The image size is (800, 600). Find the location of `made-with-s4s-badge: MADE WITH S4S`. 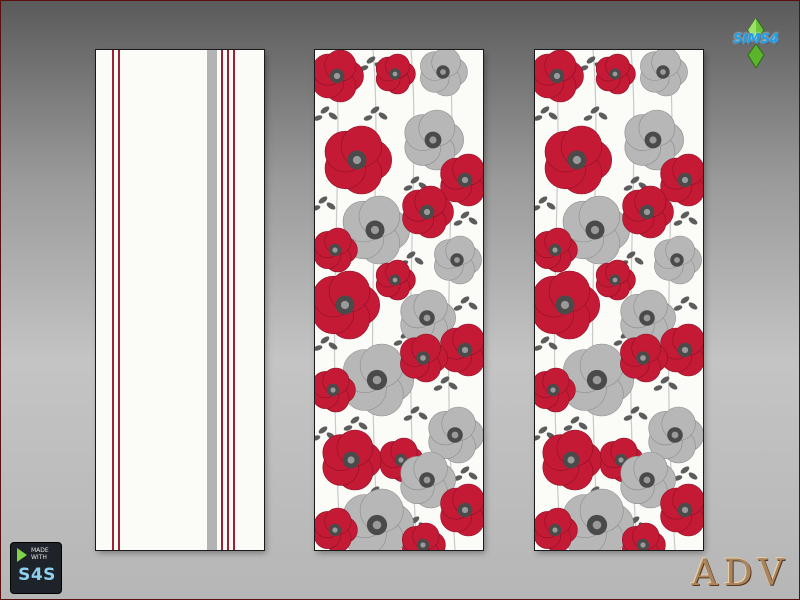

made-with-s4s-badge: MADE WITH S4S is located at coordinates (36, 568).